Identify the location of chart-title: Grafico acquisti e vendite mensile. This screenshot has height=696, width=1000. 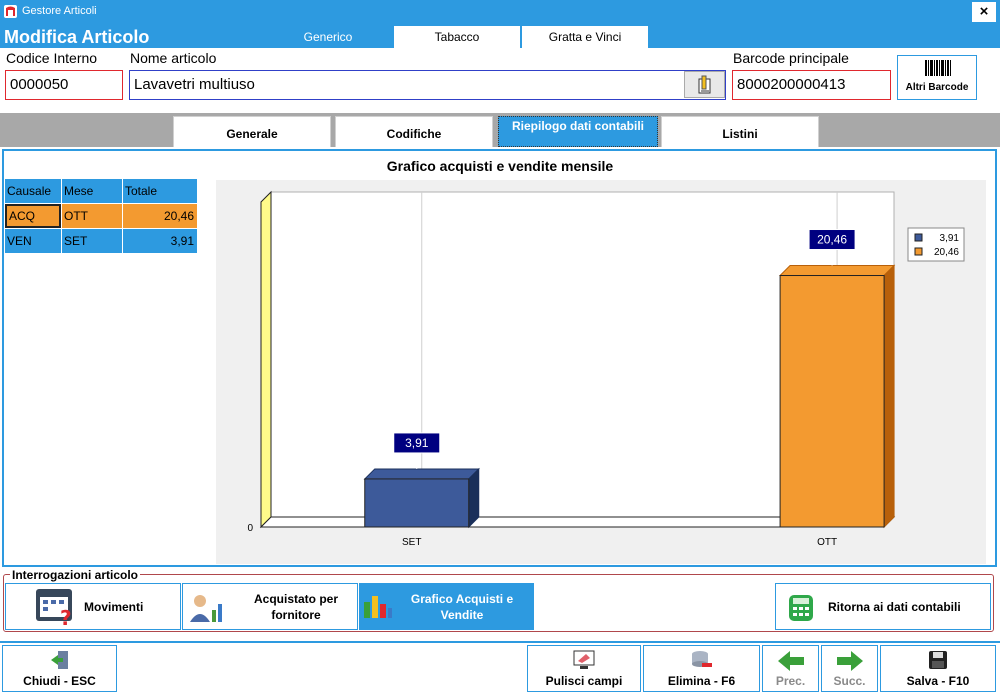
(500, 166).